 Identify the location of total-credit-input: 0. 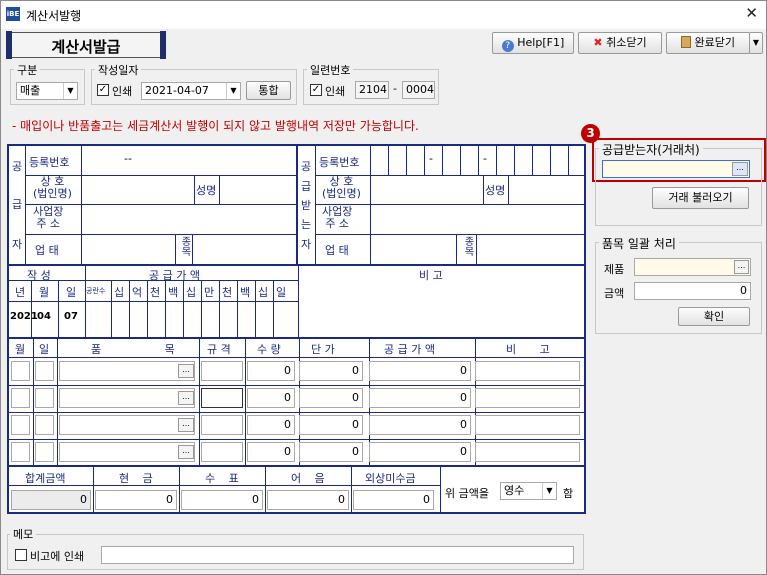
(393, 500).